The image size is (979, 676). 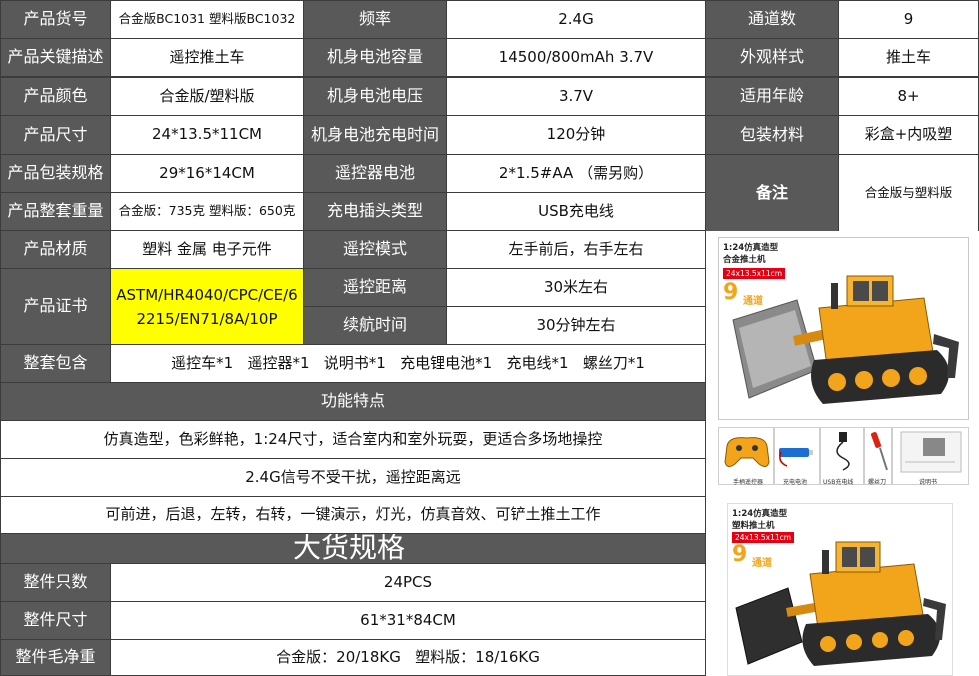 I want to click on value-remarks: 合金版与塑料版, so click(x=908, y=193).